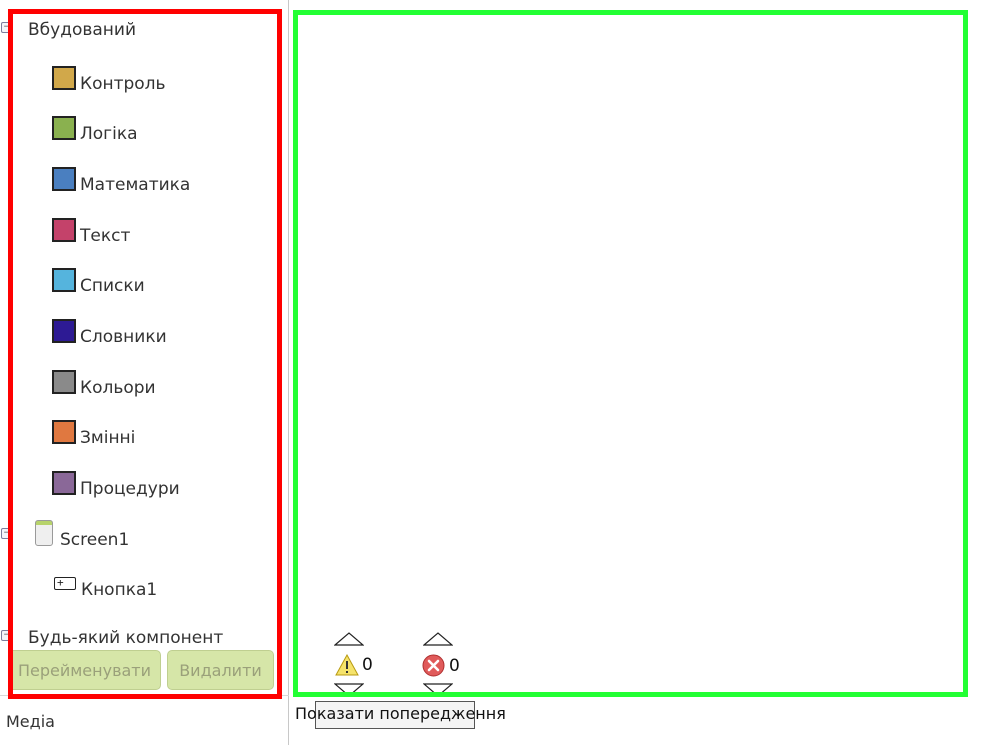 This screenshot has height=745, width=985. Describe the element at coordinates (123, 337) in the screenshot. I see `block-drawer-label: Словники` at that location.